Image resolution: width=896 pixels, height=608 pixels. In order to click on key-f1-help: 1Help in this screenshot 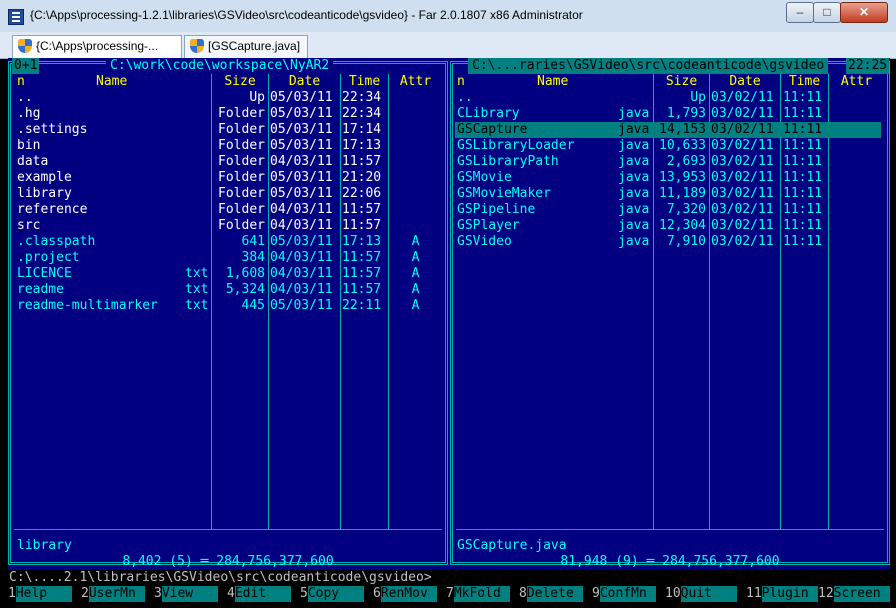, I will do `click(40, 594)`.